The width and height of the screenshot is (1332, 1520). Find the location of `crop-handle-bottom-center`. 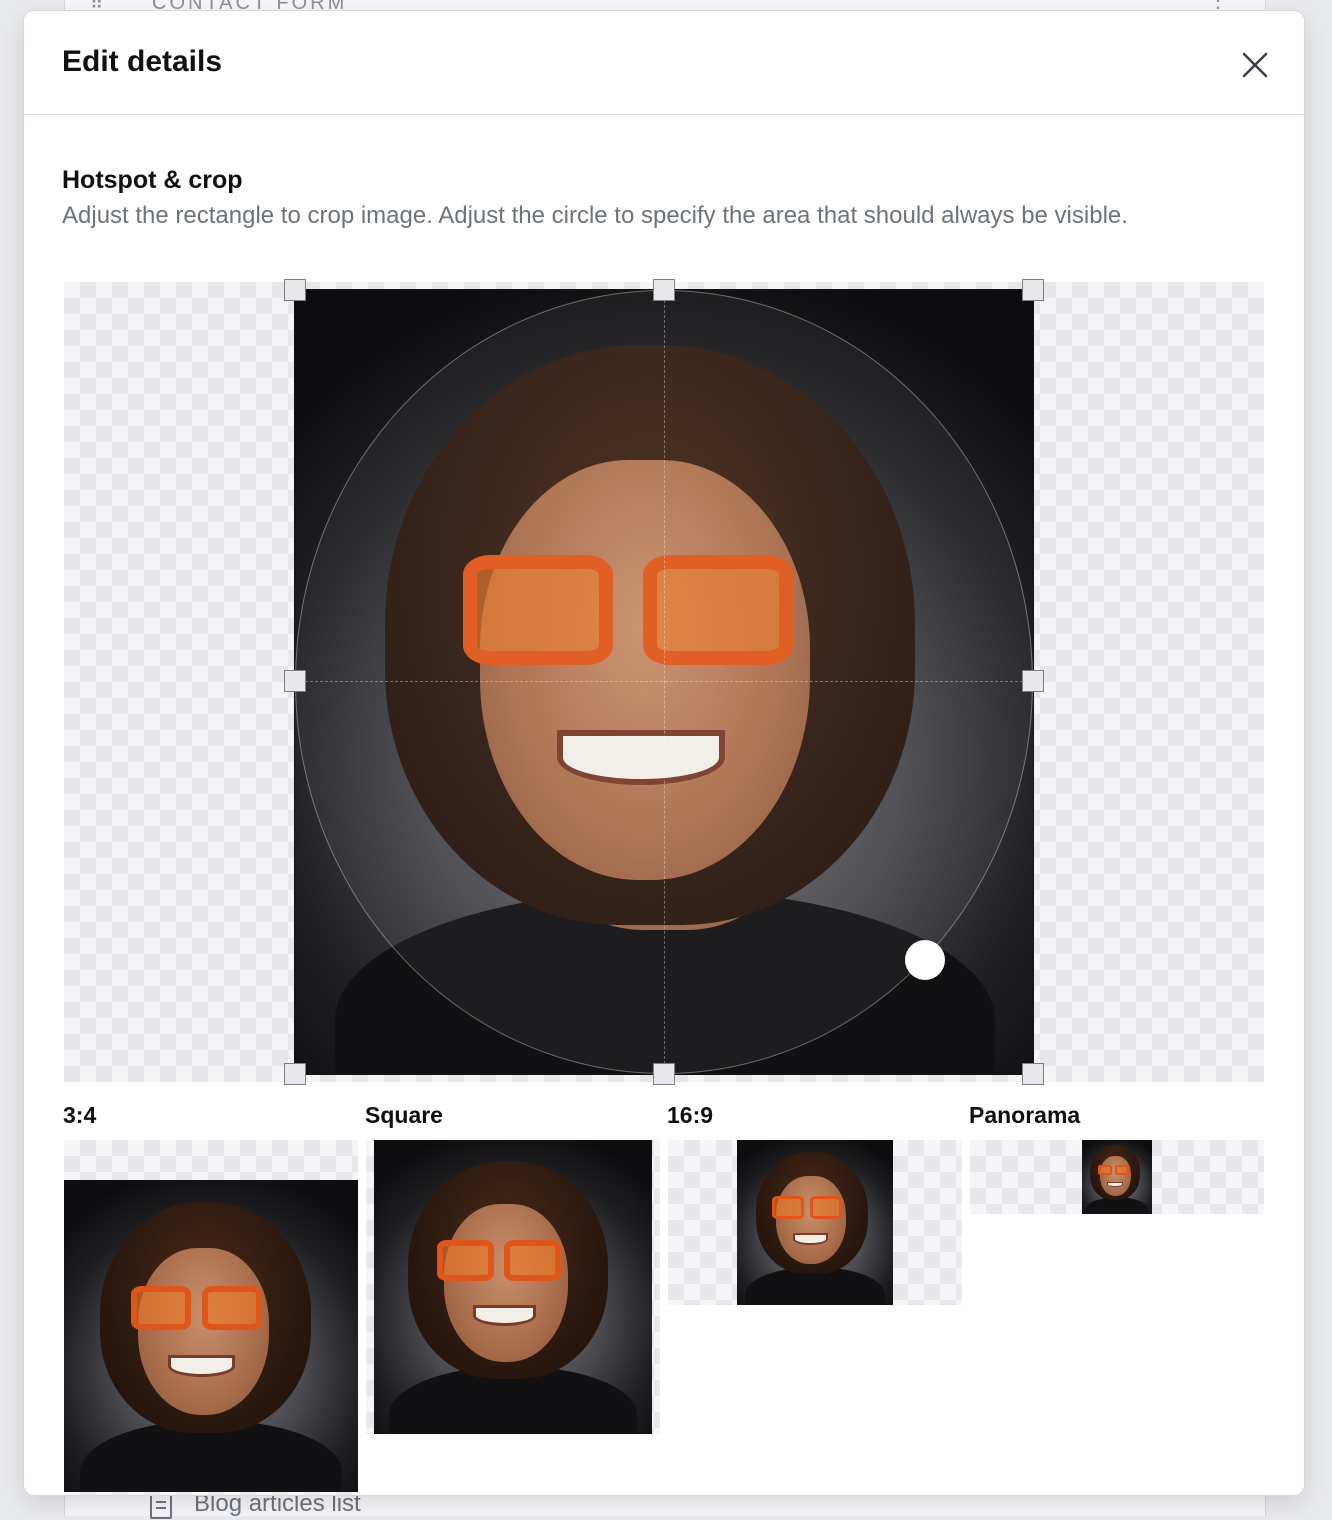

crop-handle-bottom-center is located at coordinates (664, 1074).